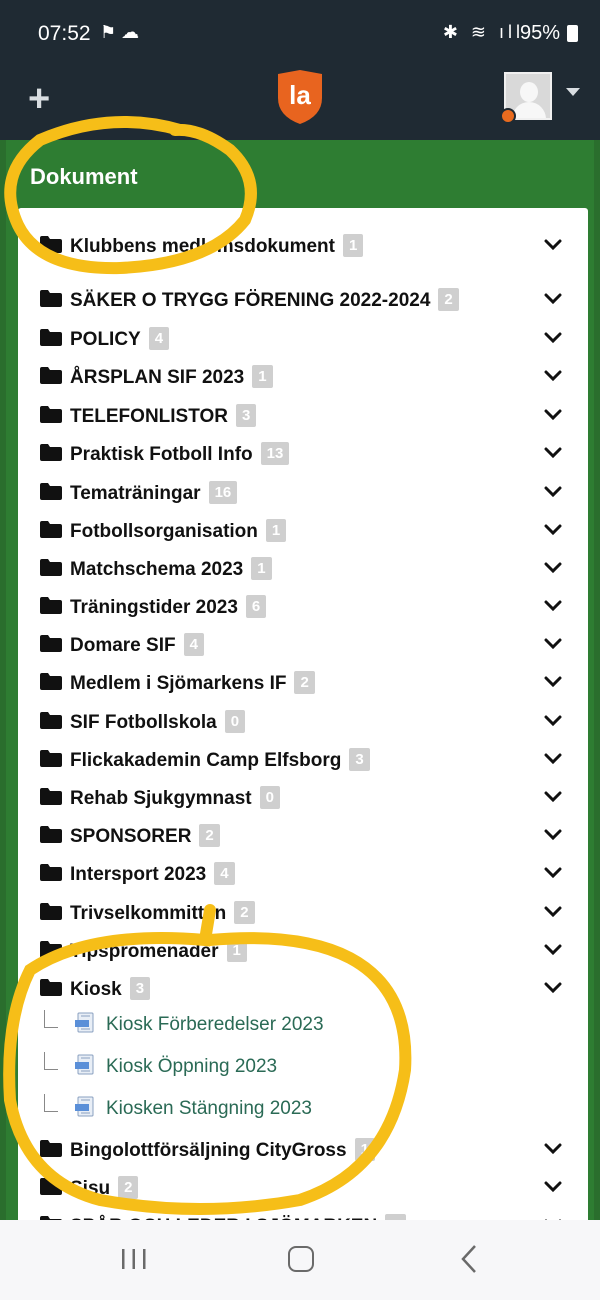 The width and height of the screenshot is (600, 1300). What do you see at coordinates (303, 722) in the screenshot?
I see `folder-row: SIF Fotbollskola 0` at bounding box center [303, 722].